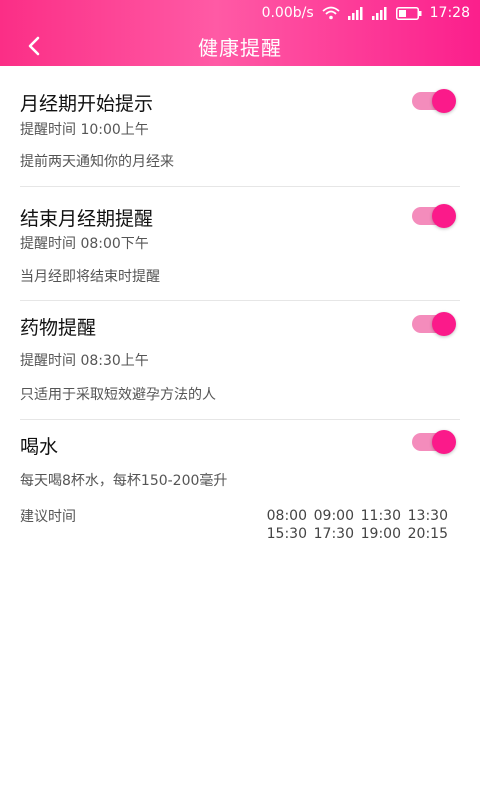 This screenshot has width=480, height=800. Describe the element at coordinates (287, 13) in the screenshot. I see `network-speed: 0.00b/s` at that location.